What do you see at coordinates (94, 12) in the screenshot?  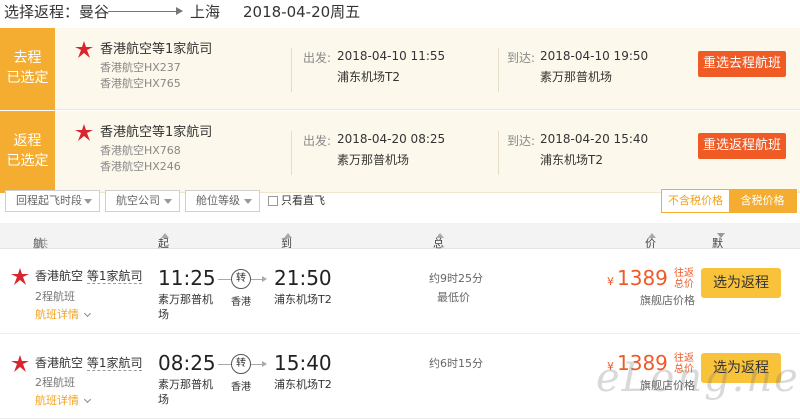 I see `origin-city: 曼谷` at bounding box center [94, 12].